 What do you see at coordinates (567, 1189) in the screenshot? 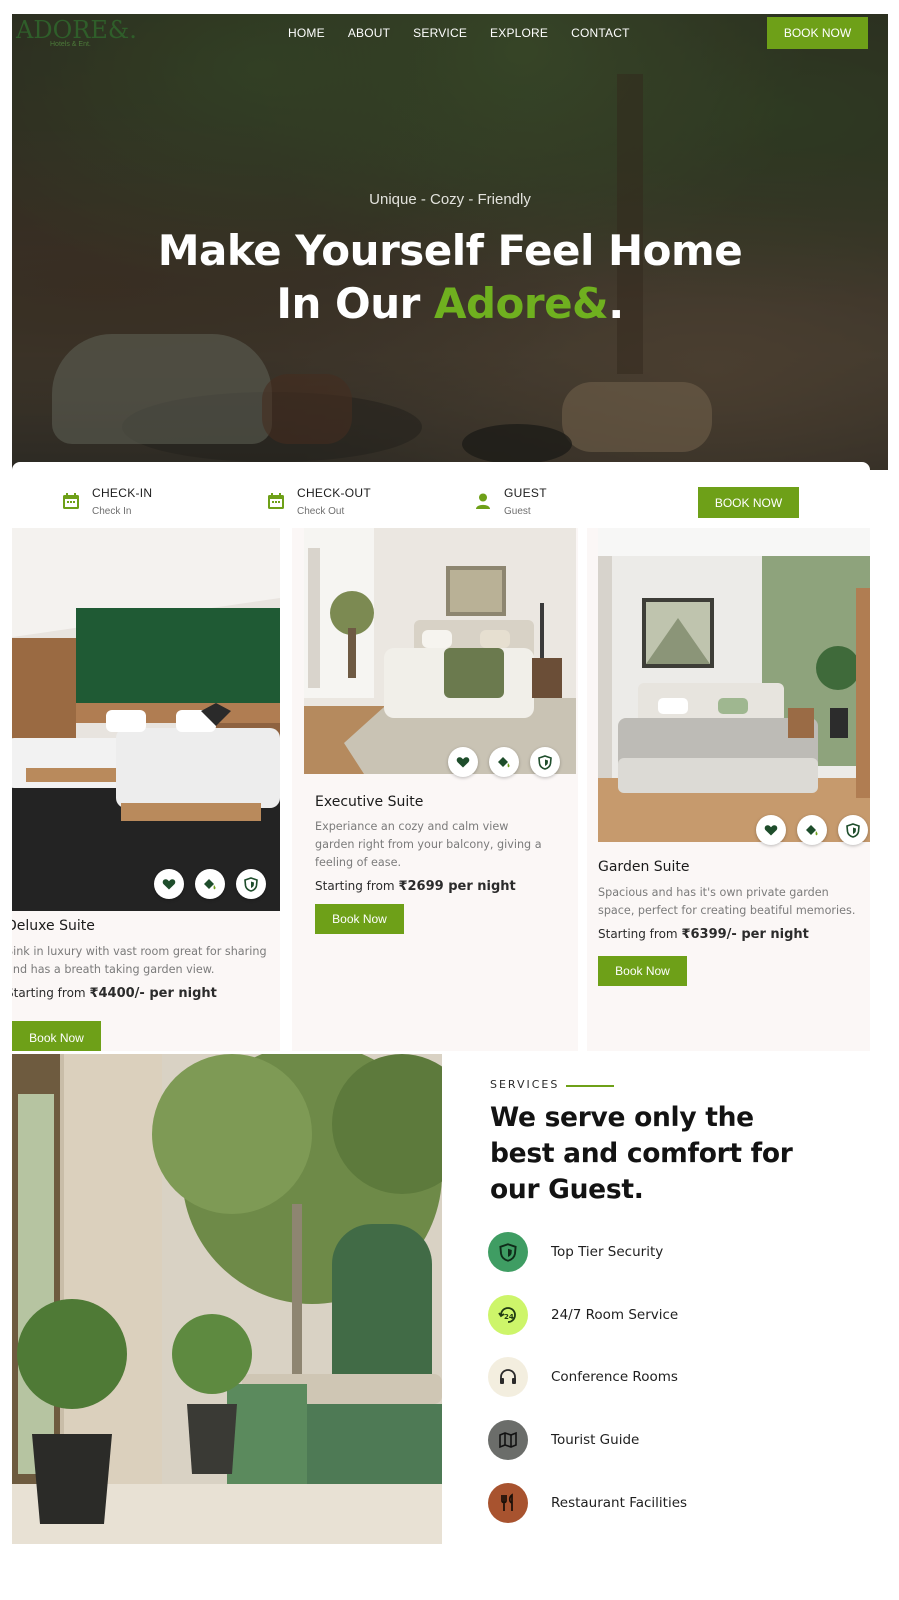
I see `services-heading-line: our Guest.` at bounding box center [567, 1189].